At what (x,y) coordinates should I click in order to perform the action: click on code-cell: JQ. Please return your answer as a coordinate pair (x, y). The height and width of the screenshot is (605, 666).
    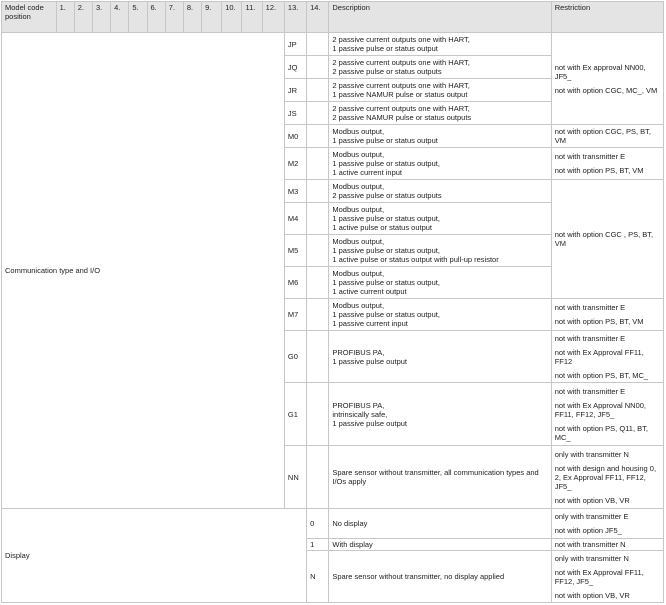
    Looking at the image, I should click on (295, 67).